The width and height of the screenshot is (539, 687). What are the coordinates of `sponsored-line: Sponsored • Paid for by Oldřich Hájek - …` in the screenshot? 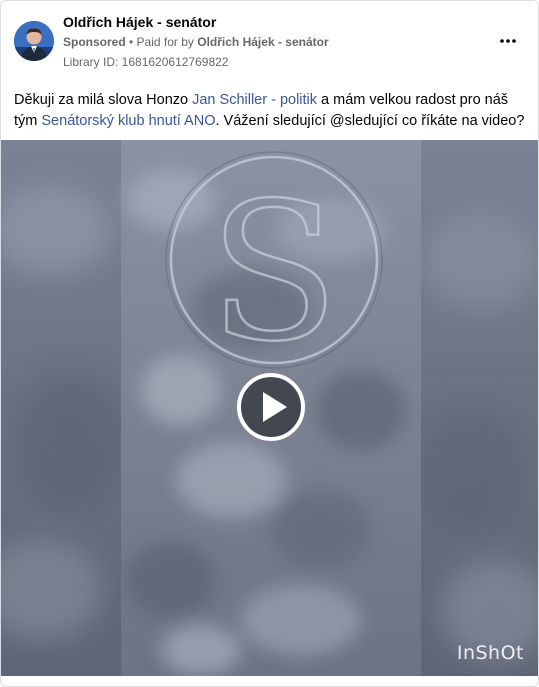 It's located at (196, 42).